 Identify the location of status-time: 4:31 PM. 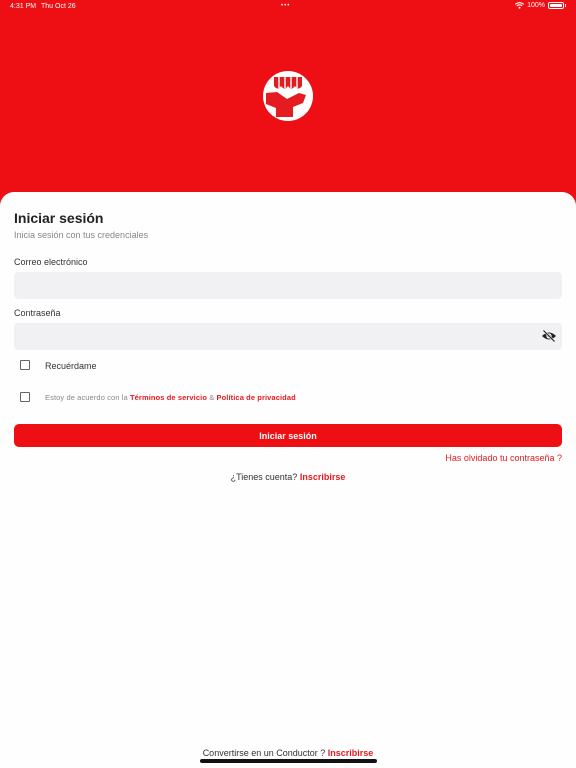
(23, 6).